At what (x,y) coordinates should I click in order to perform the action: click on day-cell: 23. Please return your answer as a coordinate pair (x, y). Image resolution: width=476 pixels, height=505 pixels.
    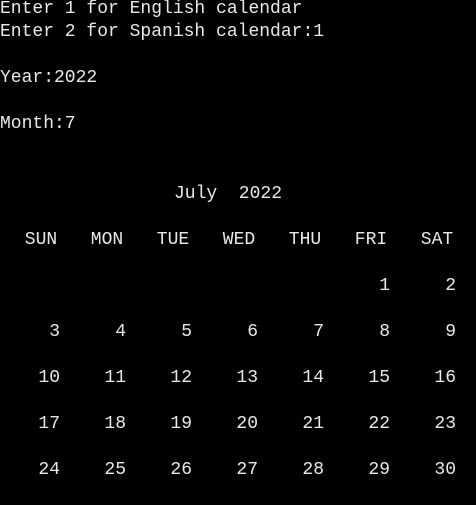
    Looking at the image, I should click on (445, 424).